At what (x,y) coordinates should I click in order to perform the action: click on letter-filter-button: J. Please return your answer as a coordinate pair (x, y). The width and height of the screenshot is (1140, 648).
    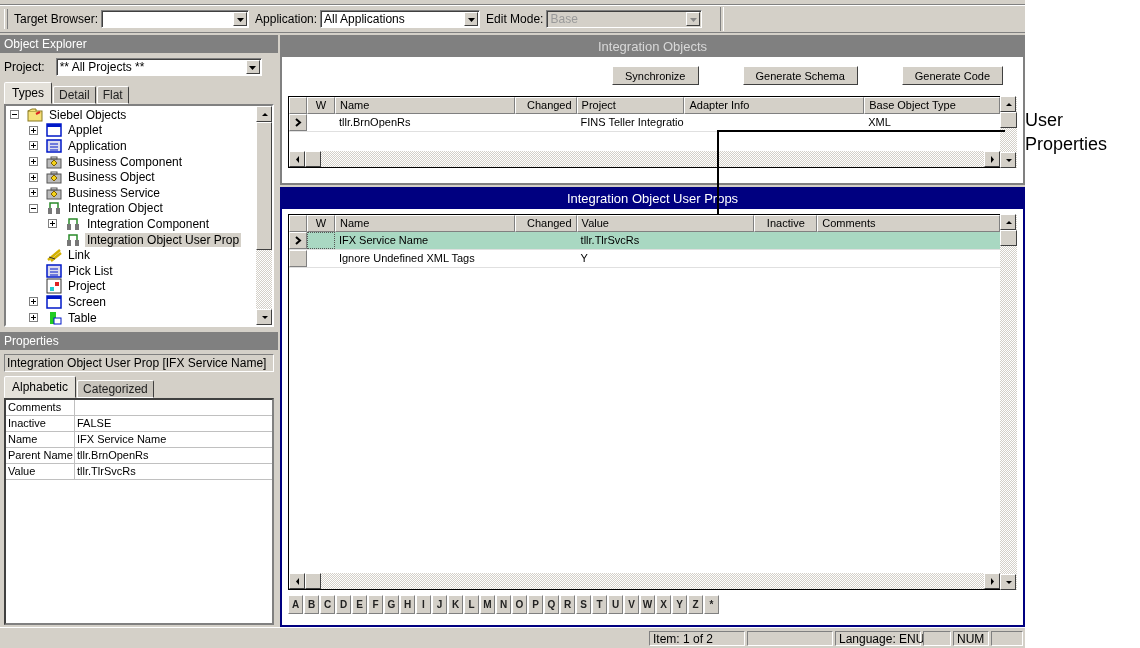
    Looking at the image, I should click on (439, 604).